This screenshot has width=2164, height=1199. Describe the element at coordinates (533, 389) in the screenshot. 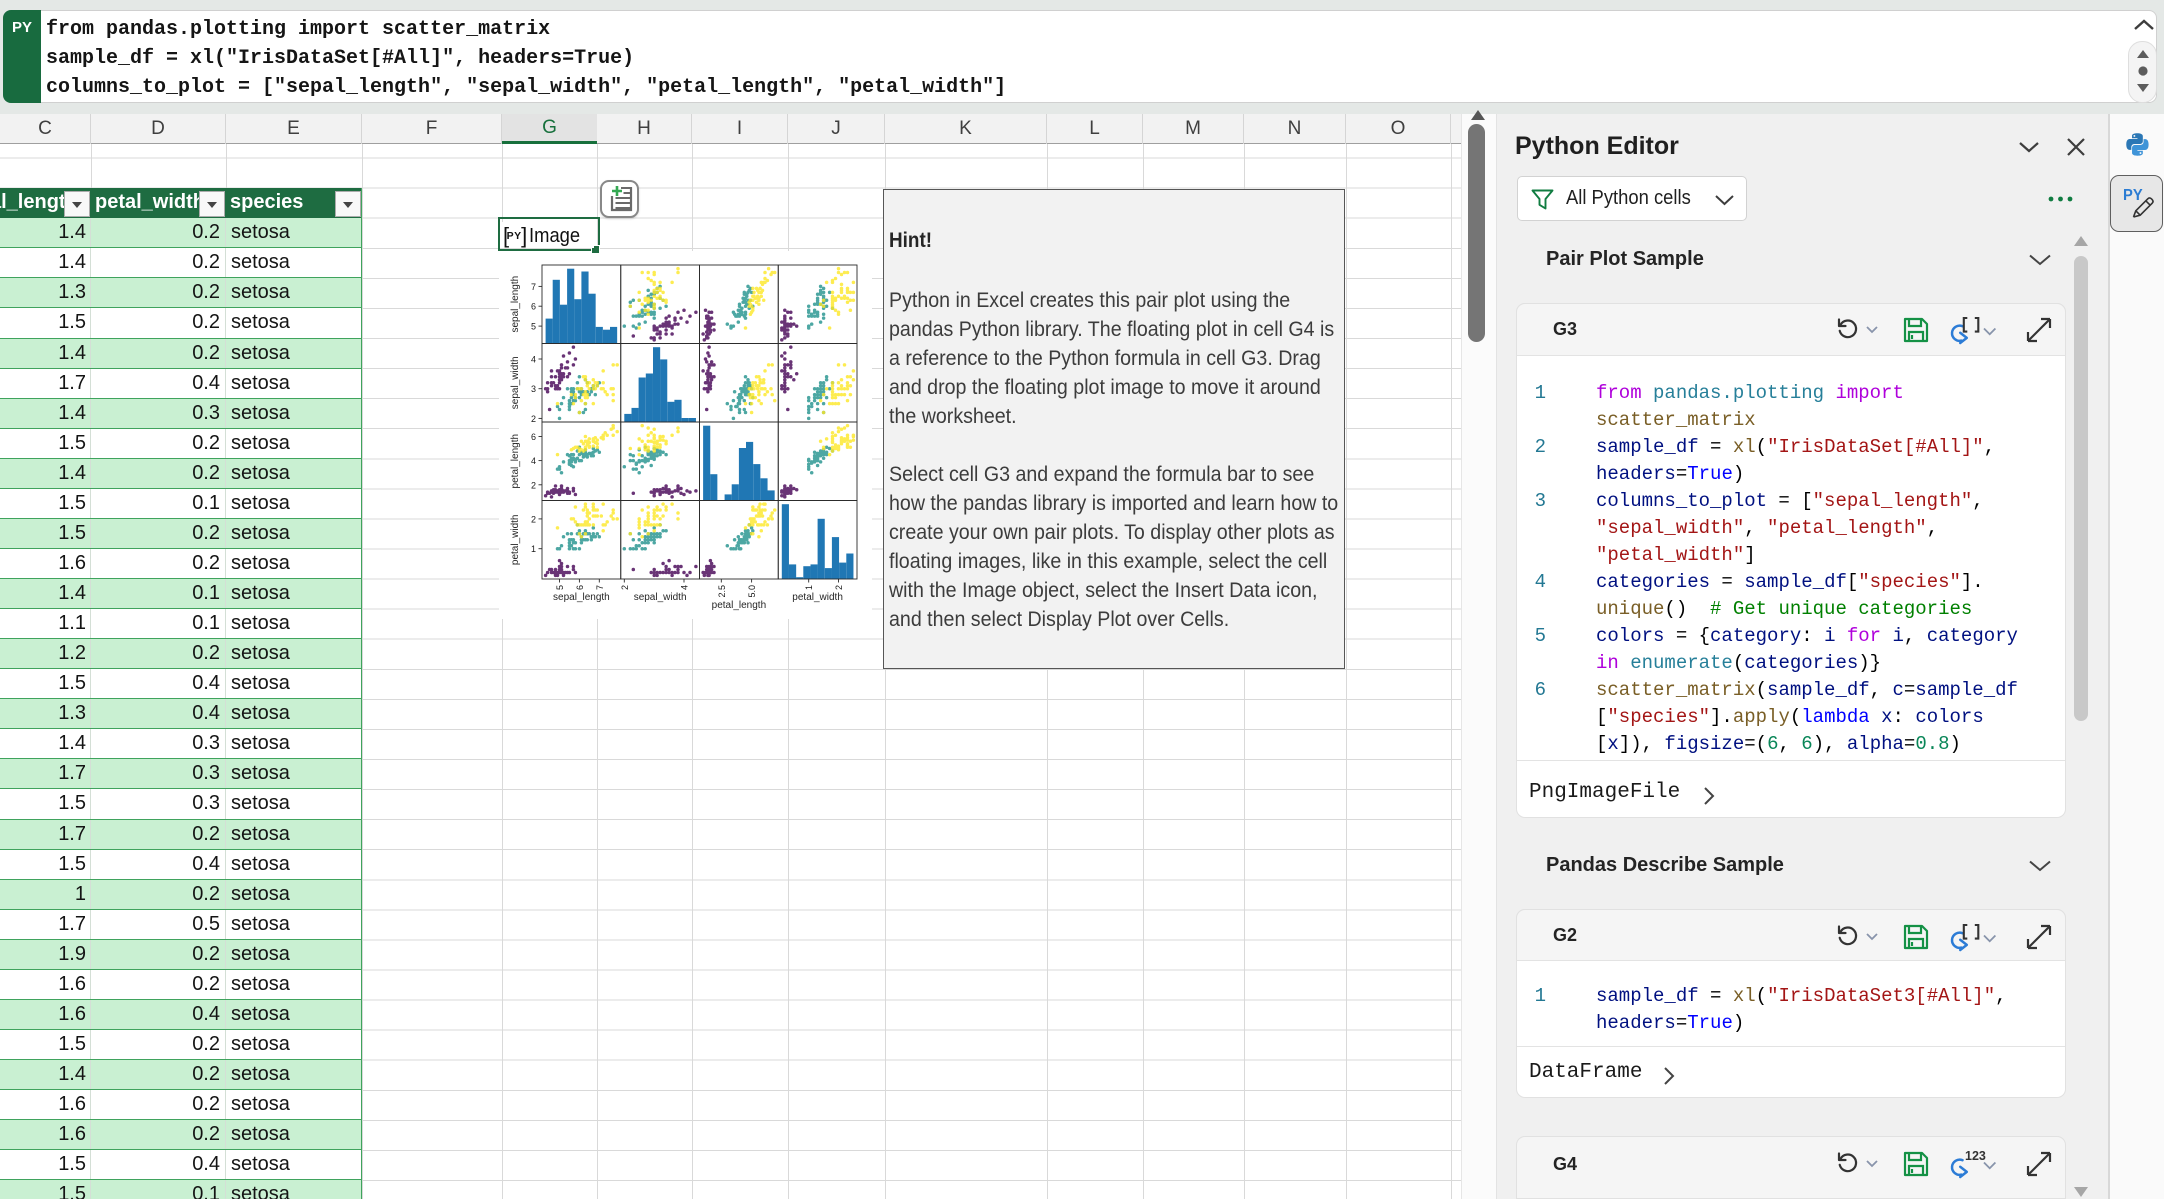

I see `svg-text: 3` at that location.